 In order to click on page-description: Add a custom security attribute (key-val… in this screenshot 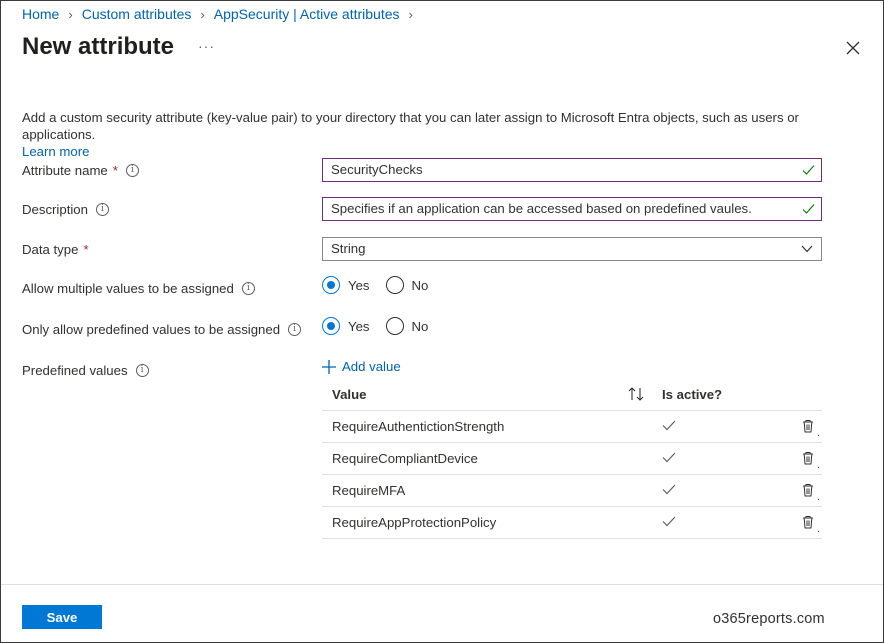, I will do `click(447, 134)`.